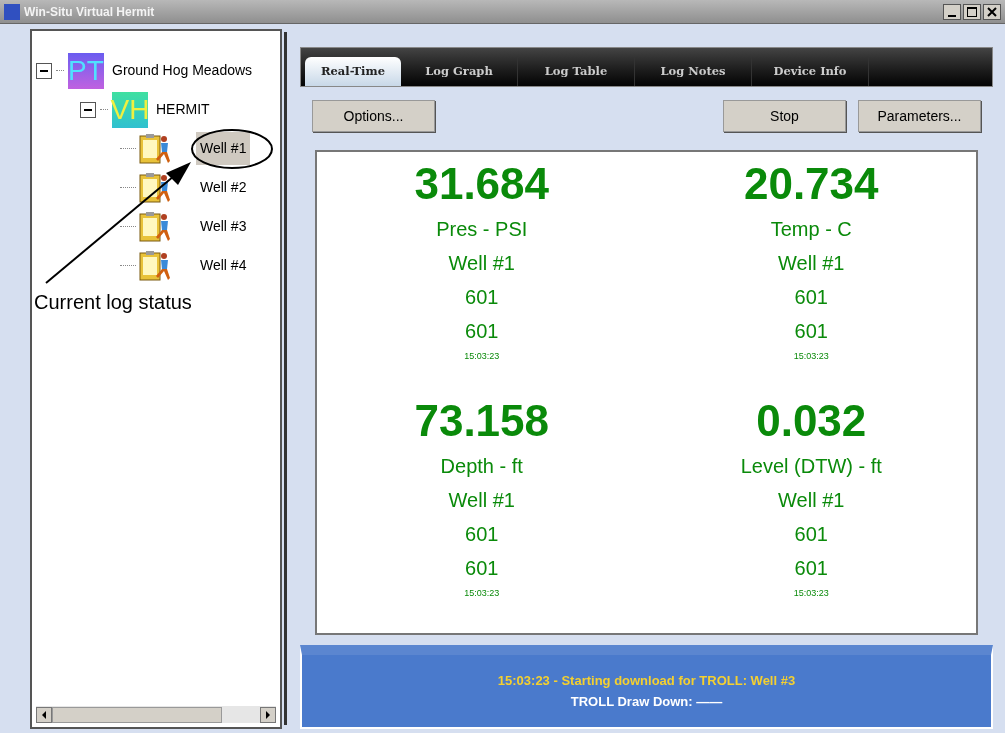  I want to click on scroll-right-icon, so click(268, 714).